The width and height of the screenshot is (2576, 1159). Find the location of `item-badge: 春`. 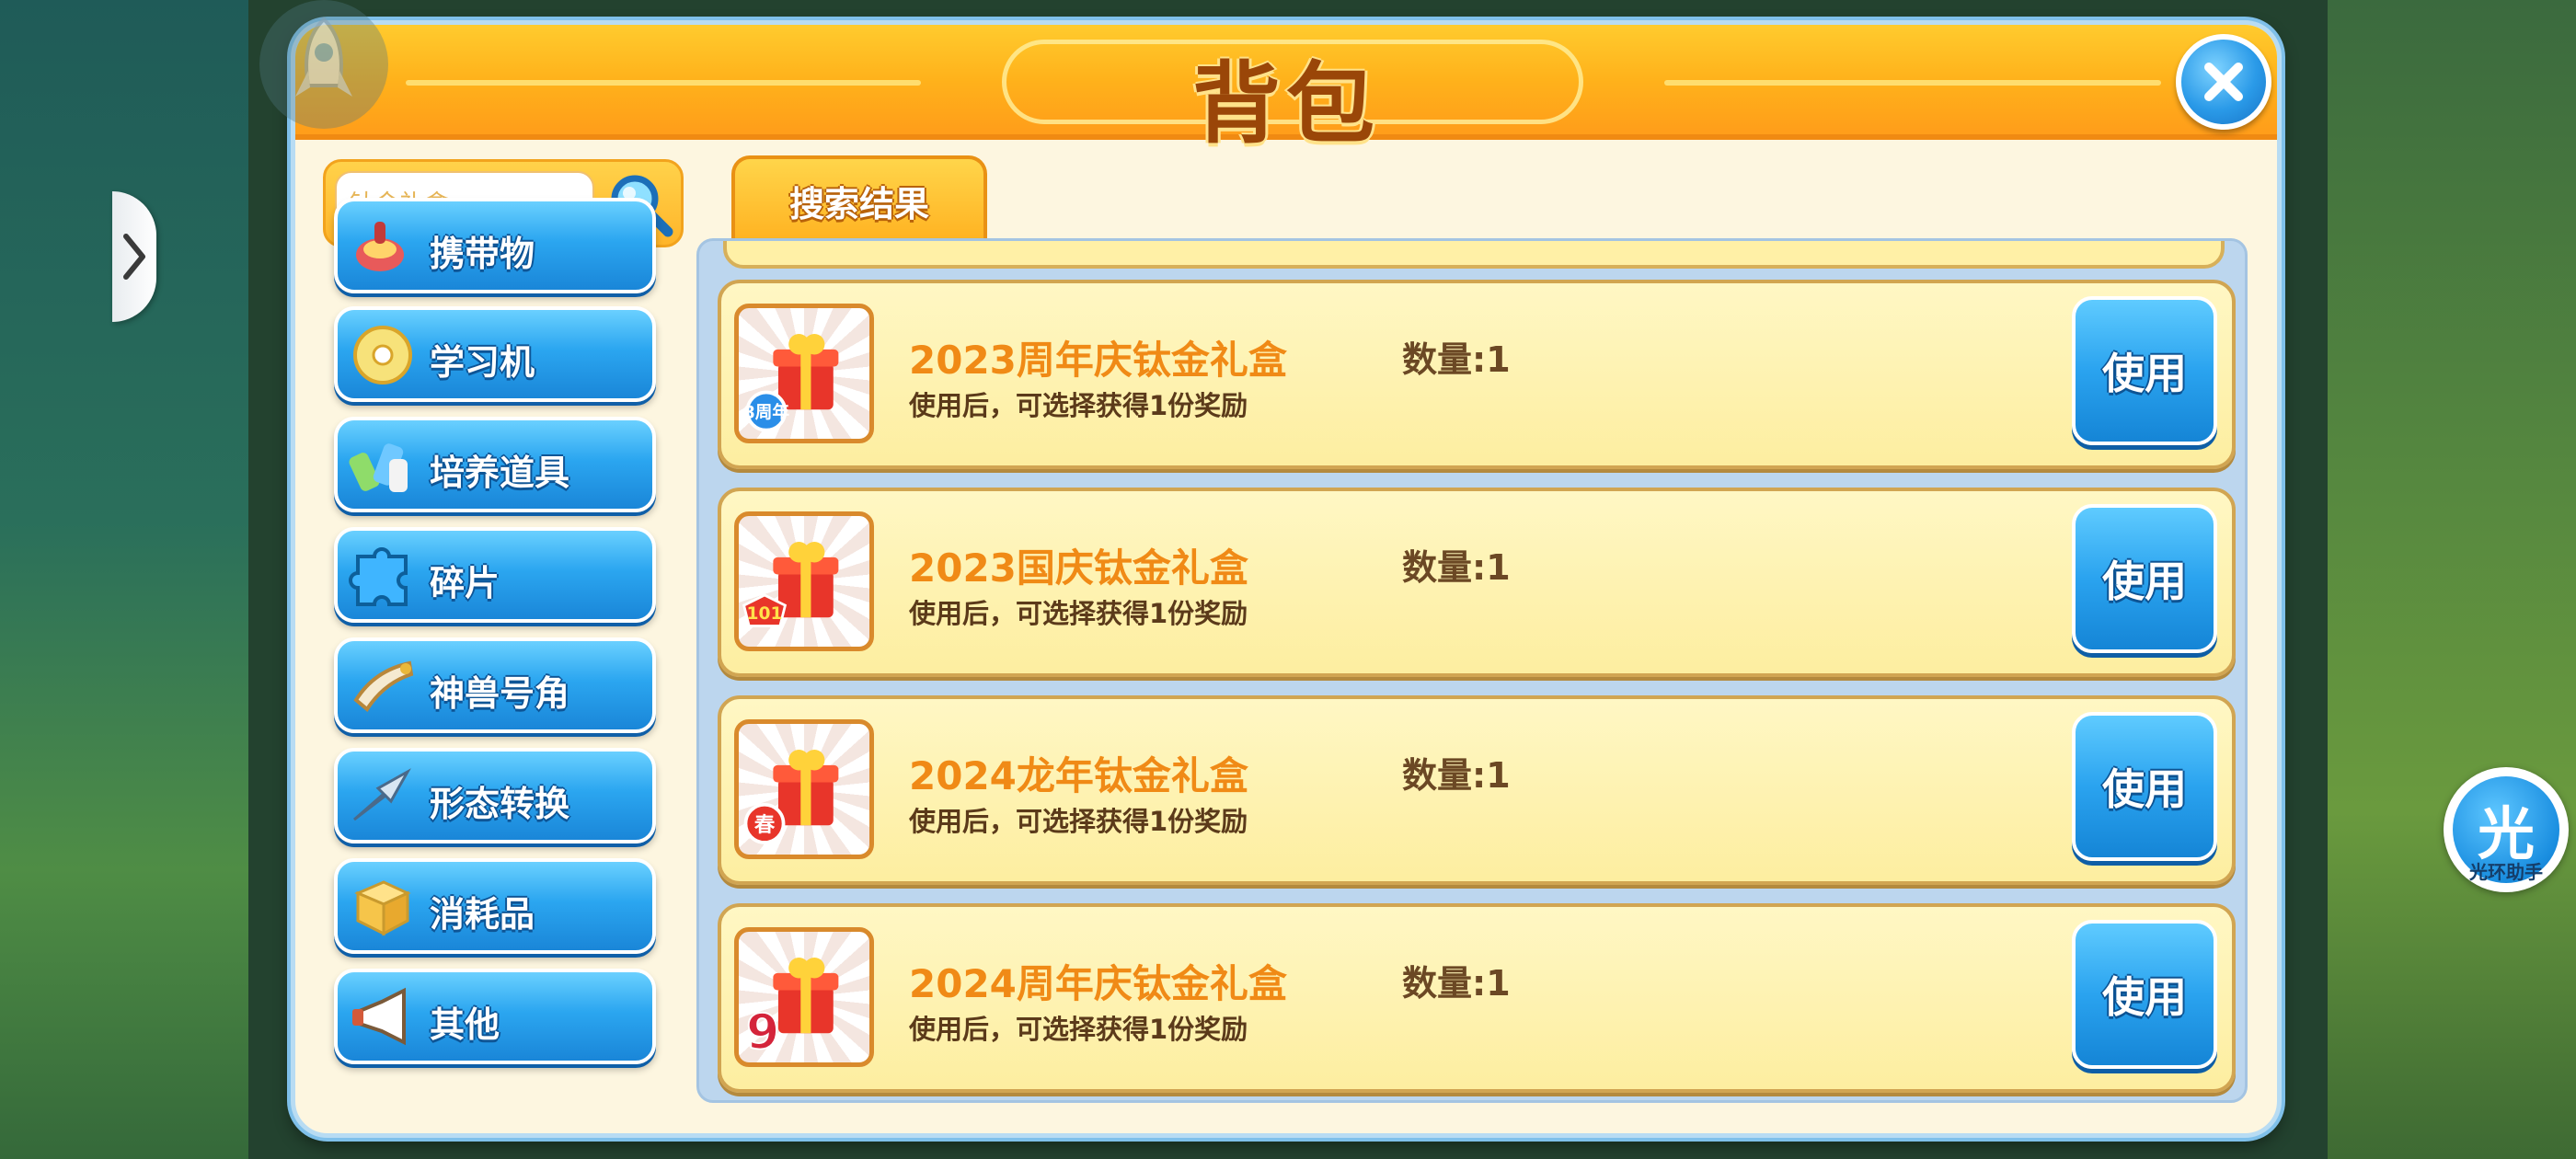

item-badge: 春 is located at coordinates (764, 825).